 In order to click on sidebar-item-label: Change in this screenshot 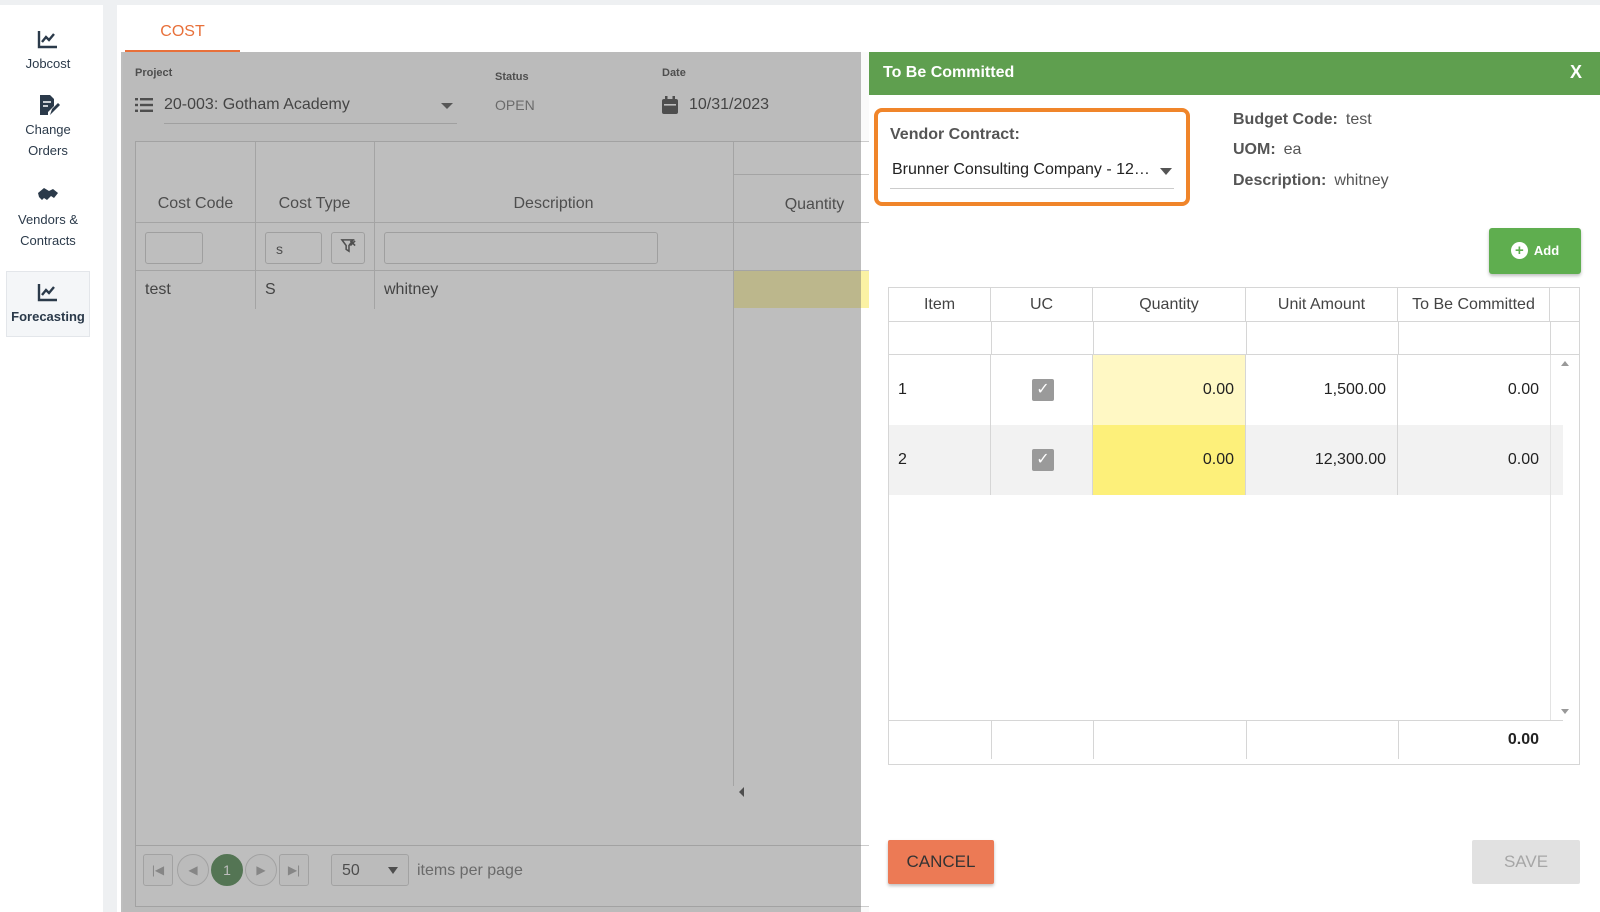, I will do `click(48, 129)`.